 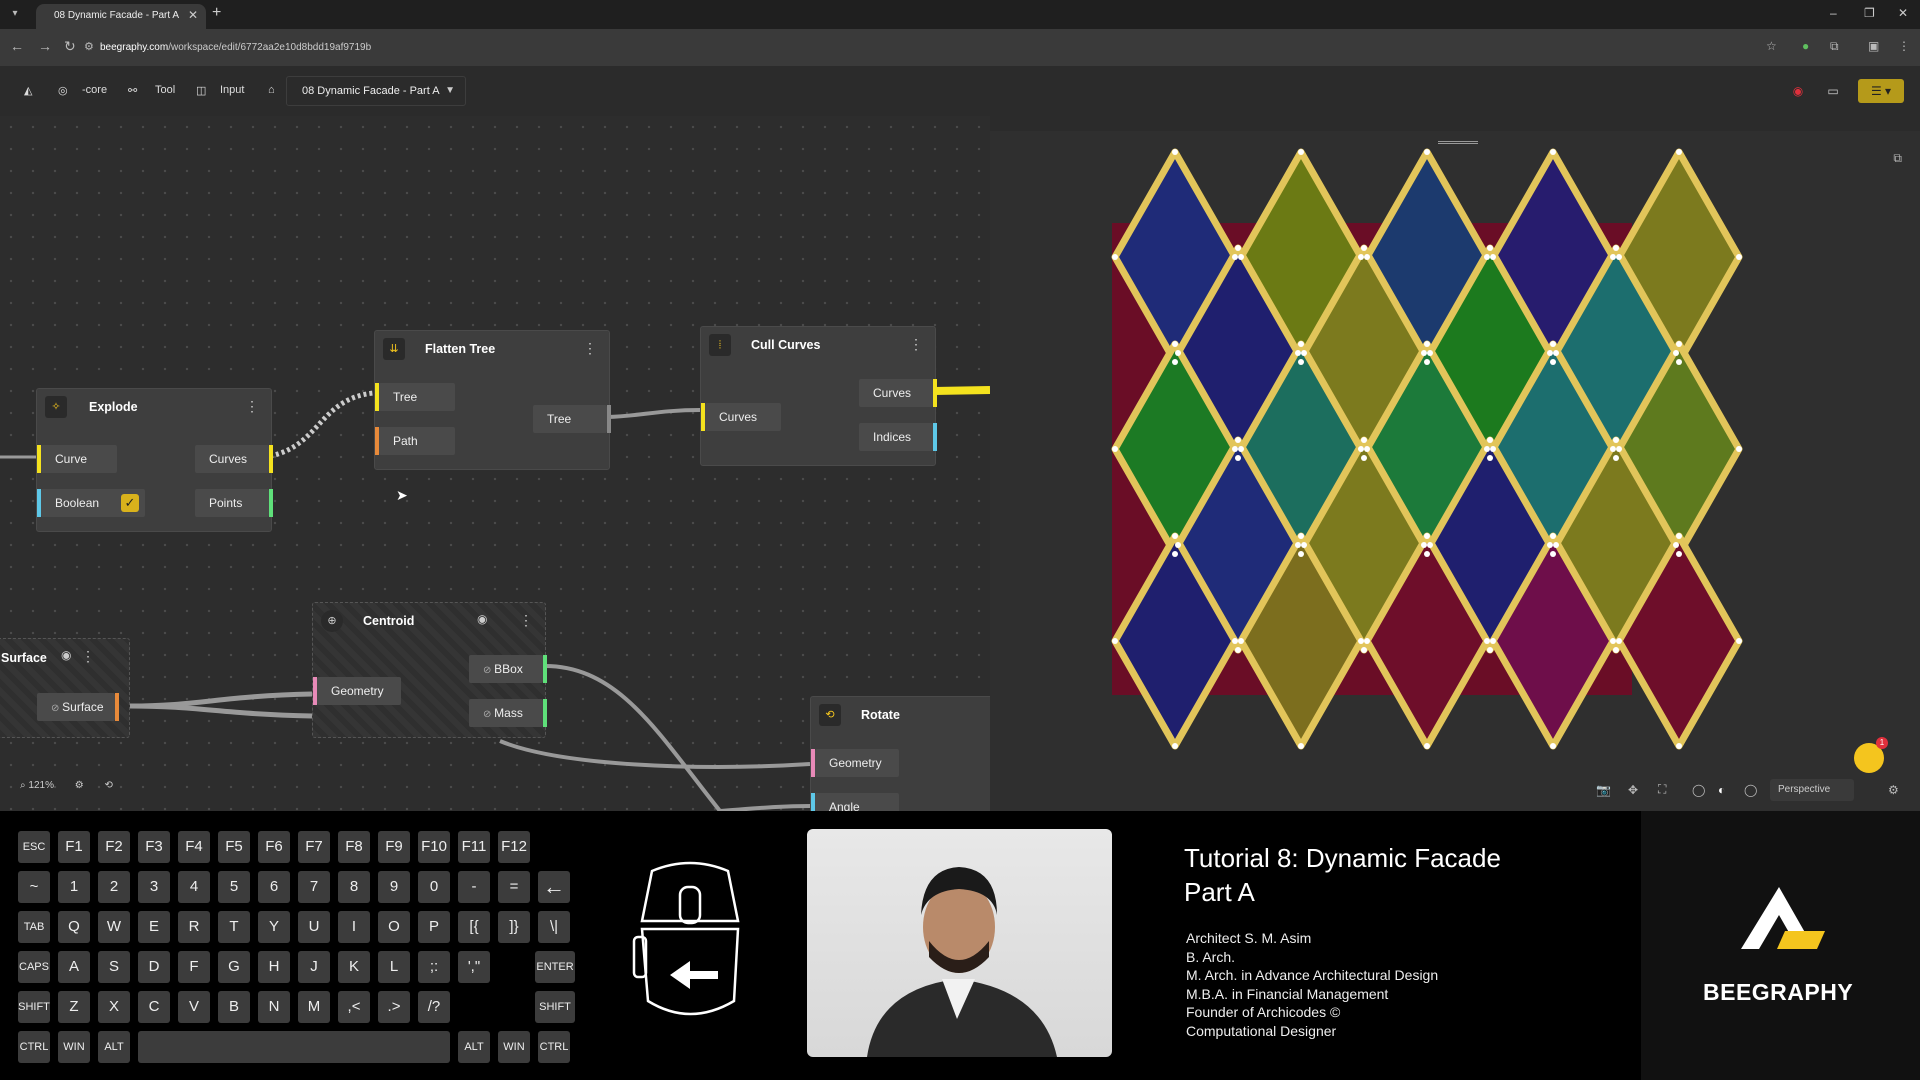 What do you see at coordinates (1662, 789) in the screenshot?
I see `fit-view-icon: ⛶` at bounding box center [1662, 789].